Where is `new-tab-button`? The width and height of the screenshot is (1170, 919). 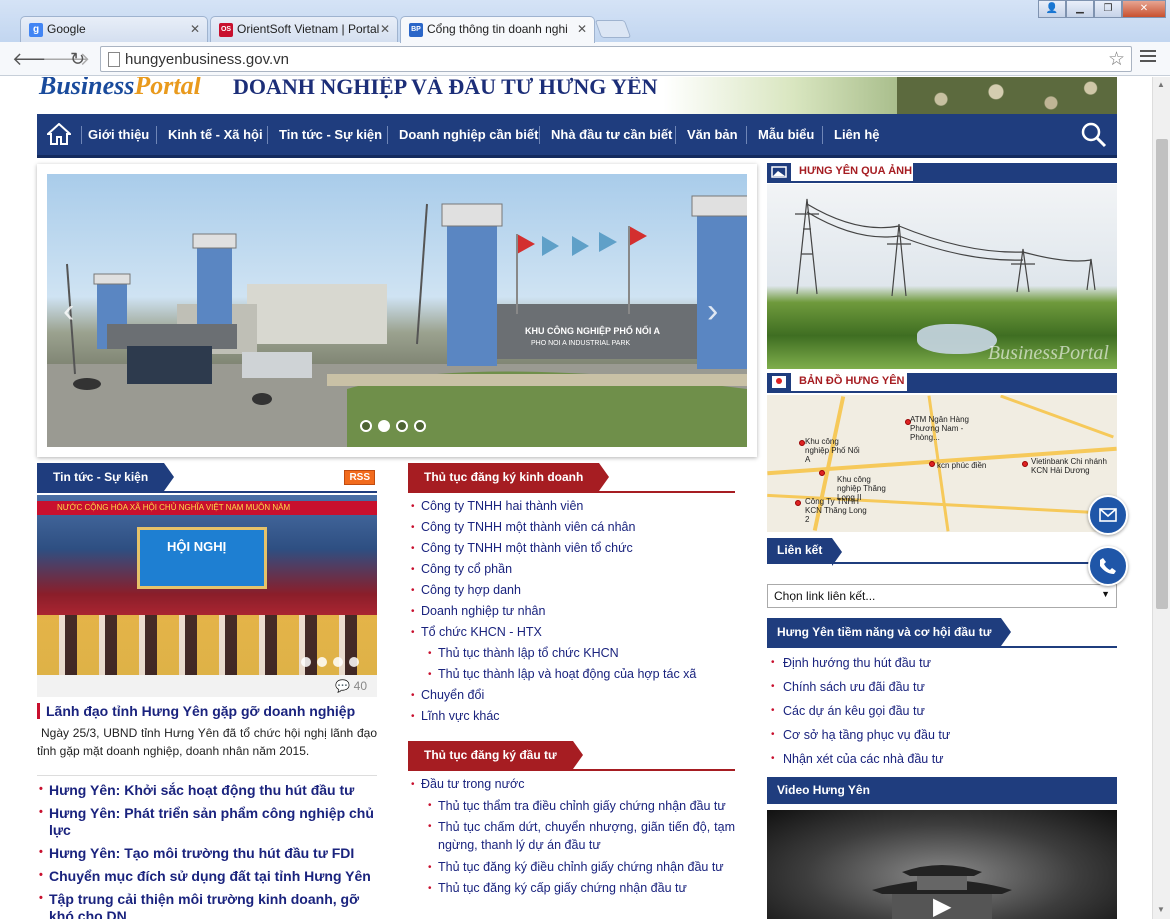 new-tab-button is located at coordinates (613, 29).